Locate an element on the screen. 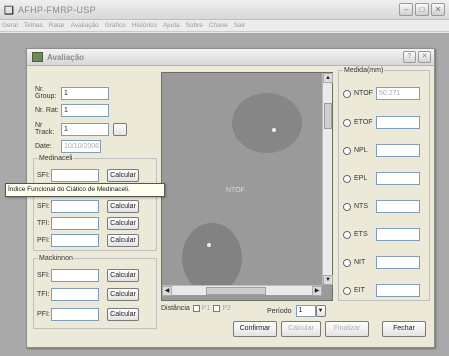 The height and width of the screenshot is (356, 449). medinaceli-row-sfi: SFI: Calcular is located at coordinates (88, 175).